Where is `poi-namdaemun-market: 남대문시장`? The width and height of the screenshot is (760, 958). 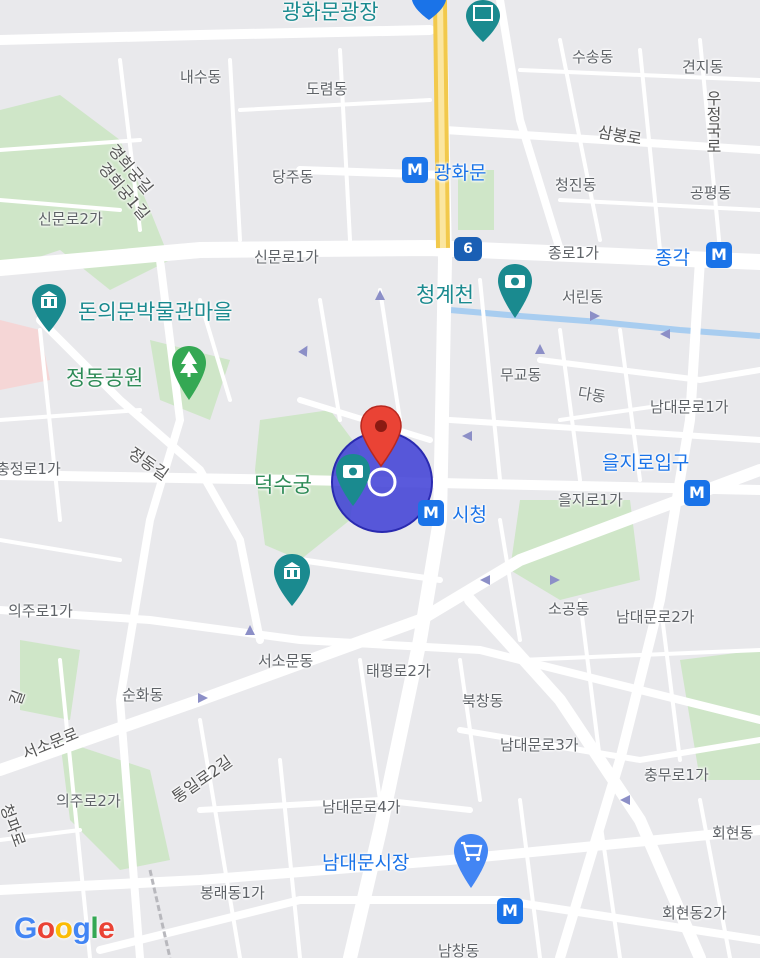
poi-namdaemun-market: 남대문시장 is located at coordinates (365, 861).